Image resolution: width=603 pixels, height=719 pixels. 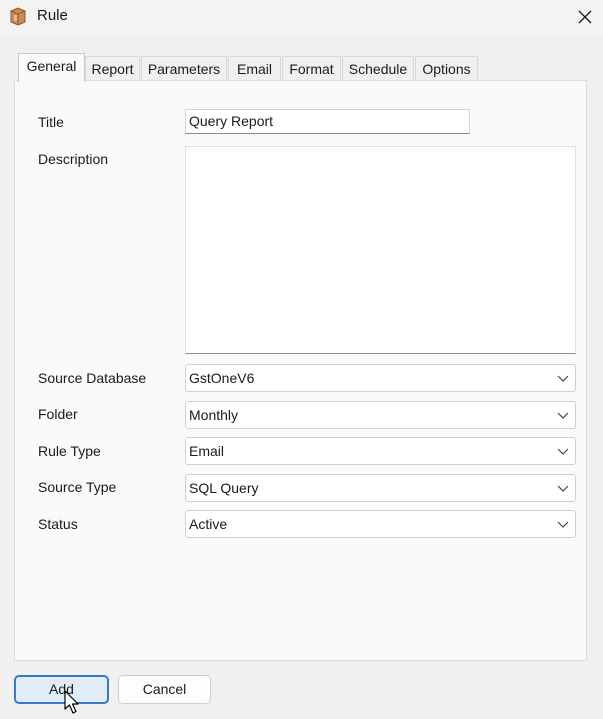 What do you see at coordinates (380, 488) in the screenshot?
I see `source-type-select: SQL Query` at bounding box center [380, 488].